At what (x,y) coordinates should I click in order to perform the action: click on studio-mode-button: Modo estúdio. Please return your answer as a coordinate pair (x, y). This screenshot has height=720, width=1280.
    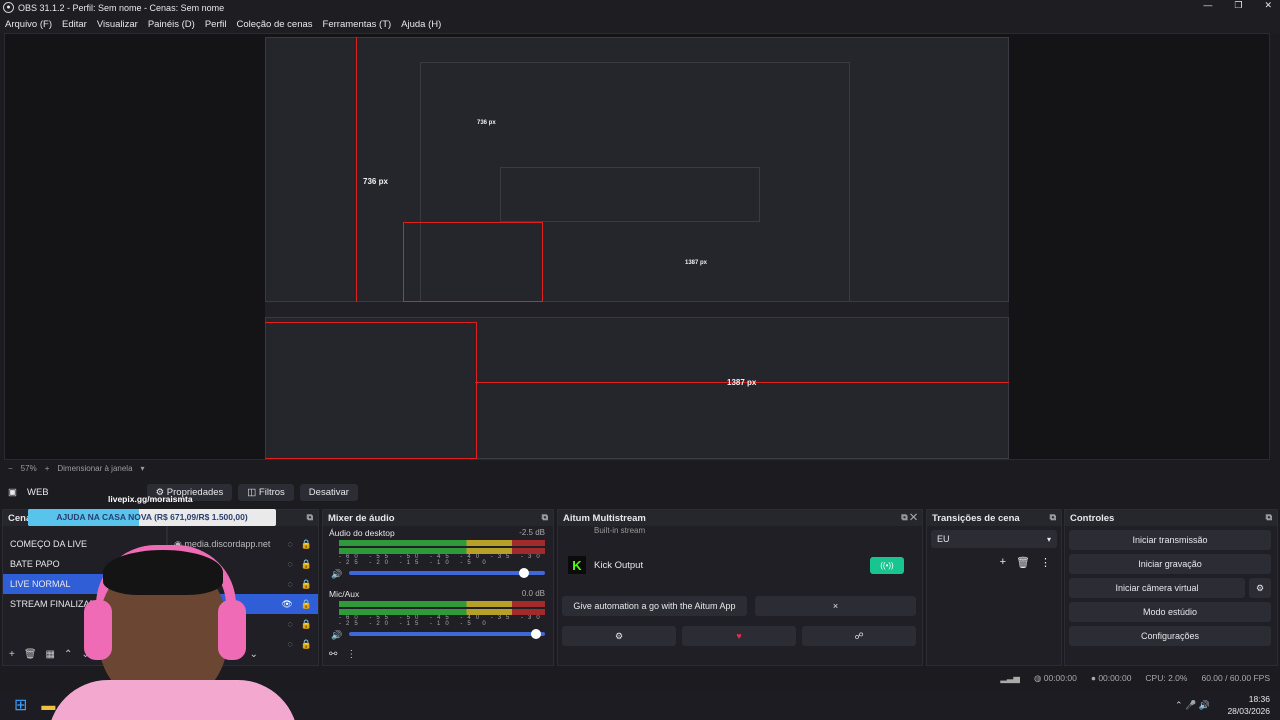
    Looking at the image, I should click on (1170, 612).